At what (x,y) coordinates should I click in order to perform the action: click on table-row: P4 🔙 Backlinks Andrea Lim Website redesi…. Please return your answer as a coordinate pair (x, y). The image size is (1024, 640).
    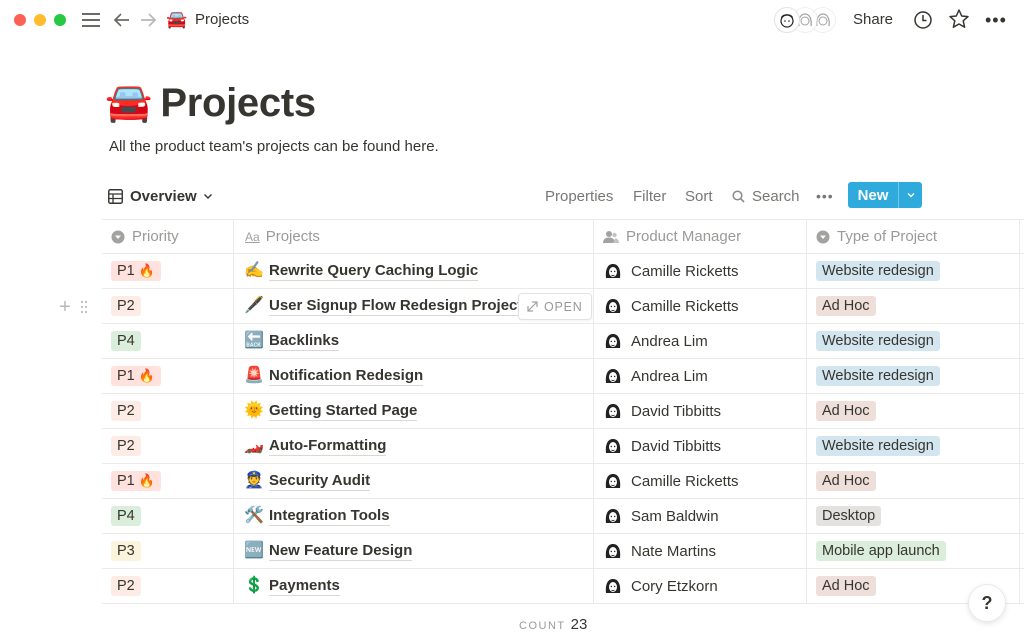
    Looking at the image, I should click on (563, 341).